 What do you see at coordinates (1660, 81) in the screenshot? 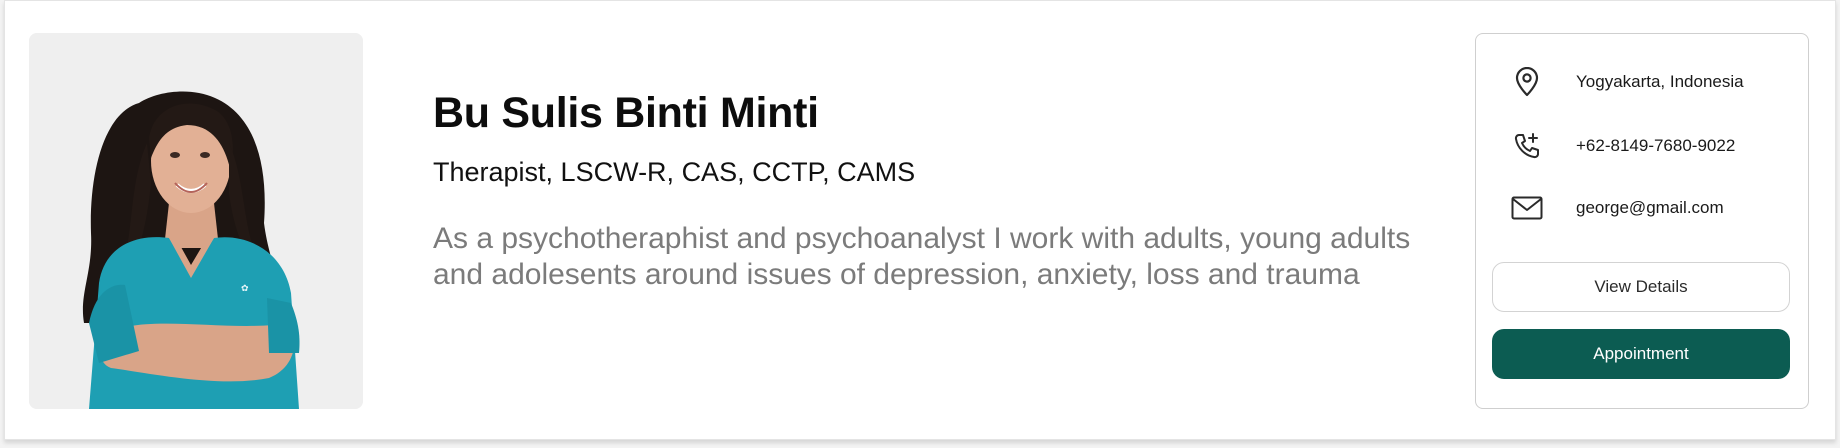
I see `location-text: Yogyakarta, Indonesia` at bounding box center [1660, 81].